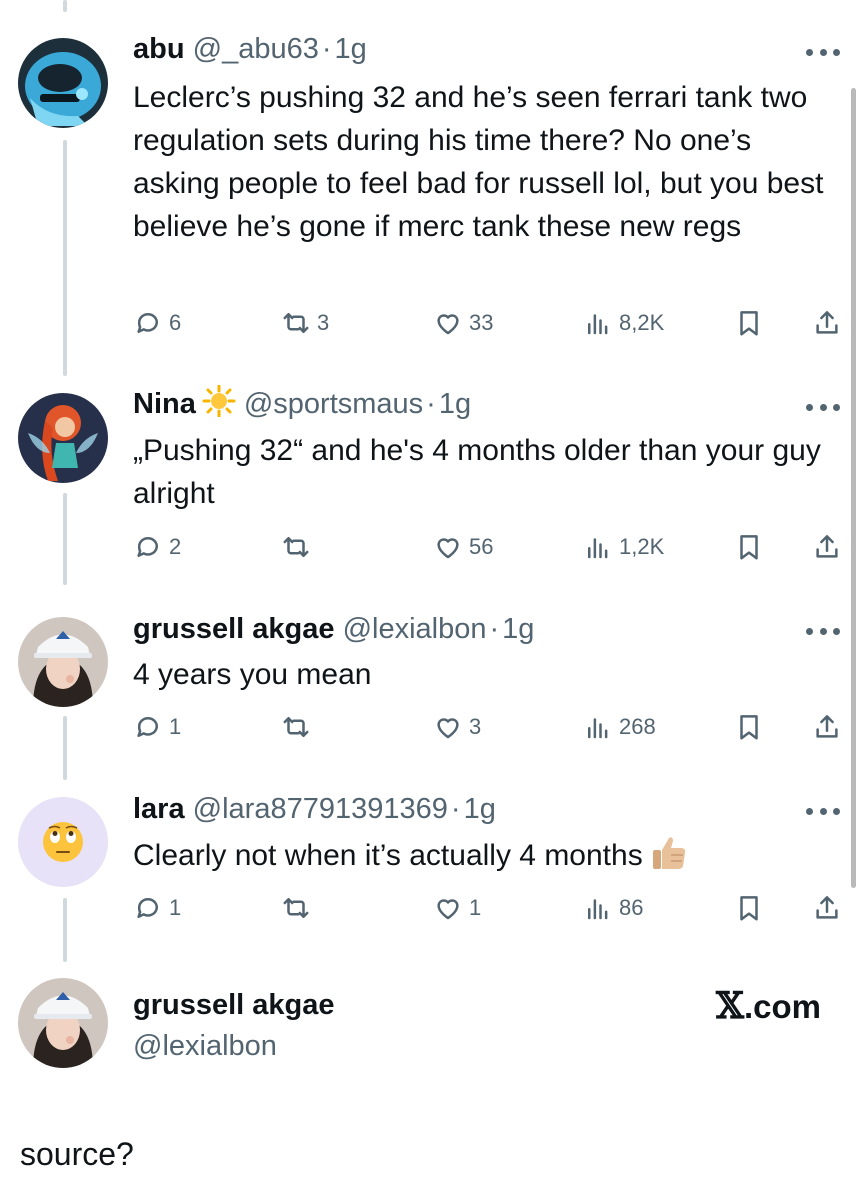  I want to click on like-count: 1, so click(475, 907).